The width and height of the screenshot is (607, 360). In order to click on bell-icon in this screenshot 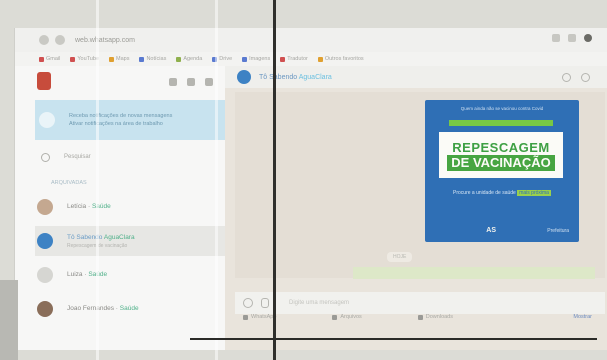, I will do `click(47, 120)`.